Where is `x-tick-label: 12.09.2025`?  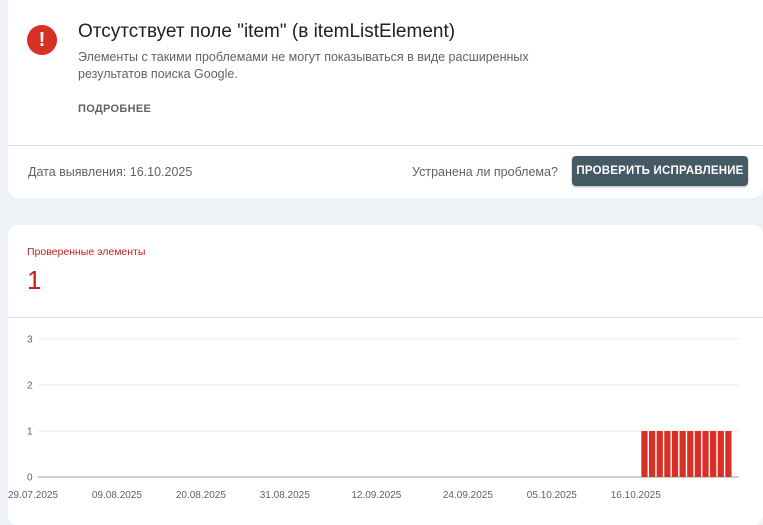
x-tick-label: 12.09.2025 is located at coordinates (376, 495).